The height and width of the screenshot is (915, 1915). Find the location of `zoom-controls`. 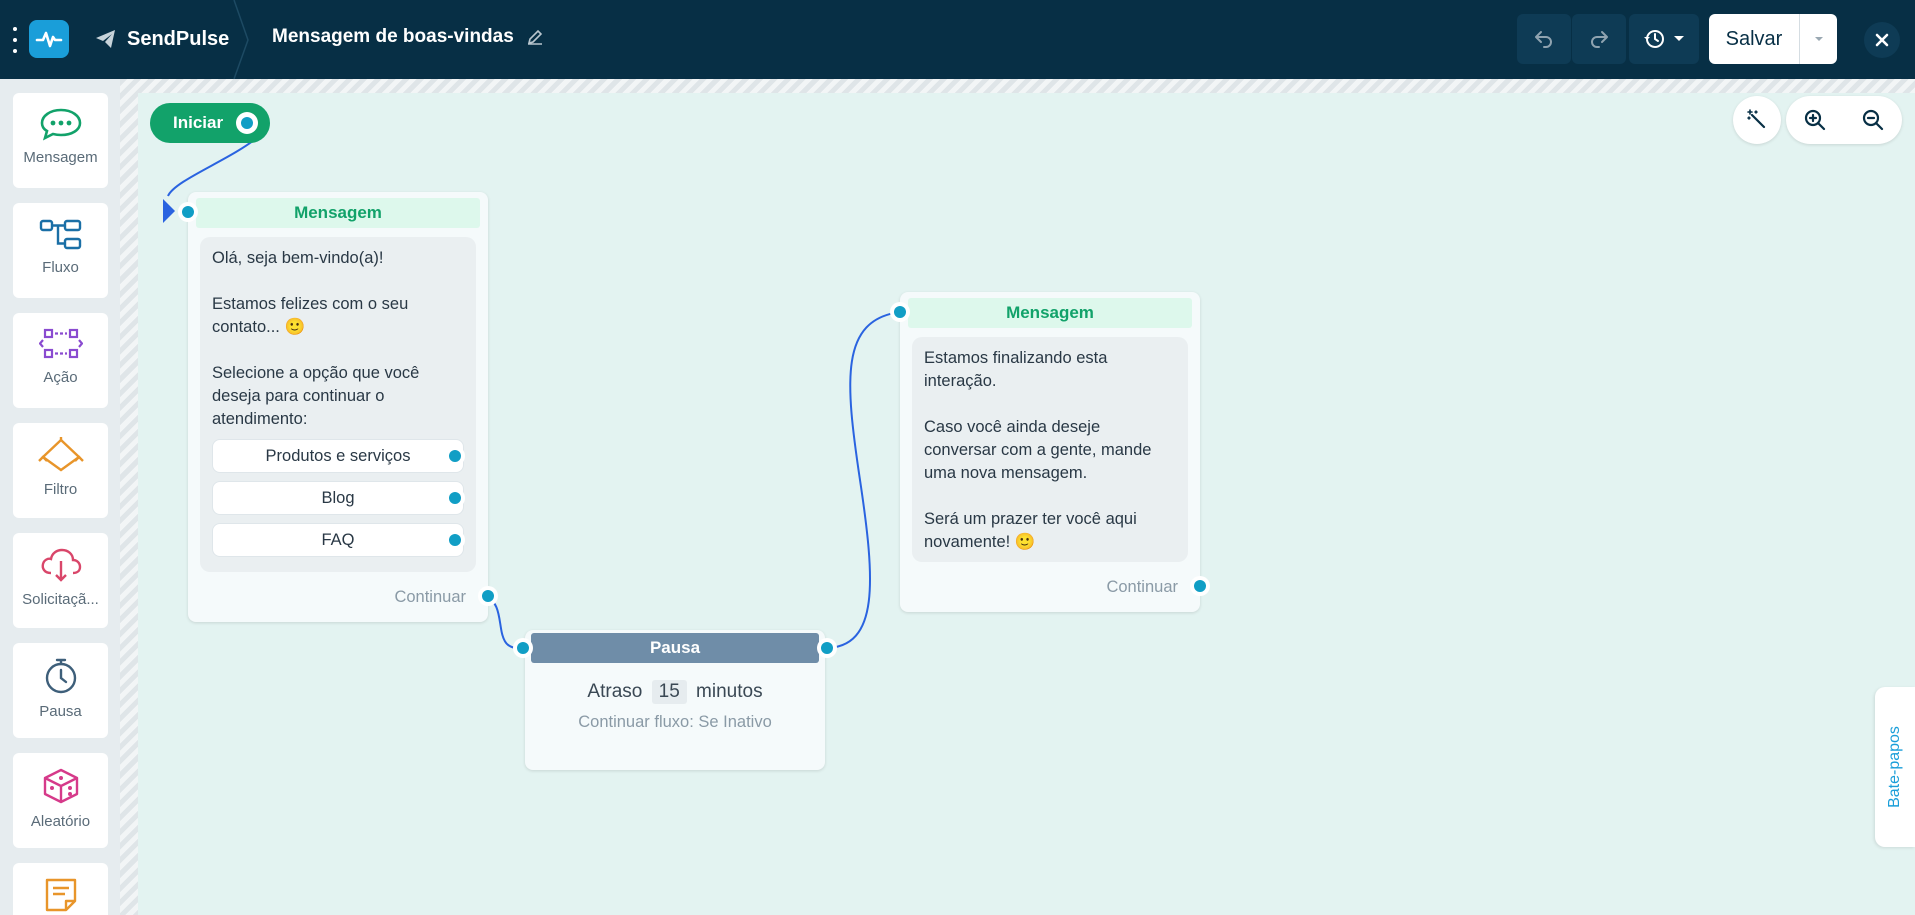

zoom-controls is located at coordinates (1844, 120).